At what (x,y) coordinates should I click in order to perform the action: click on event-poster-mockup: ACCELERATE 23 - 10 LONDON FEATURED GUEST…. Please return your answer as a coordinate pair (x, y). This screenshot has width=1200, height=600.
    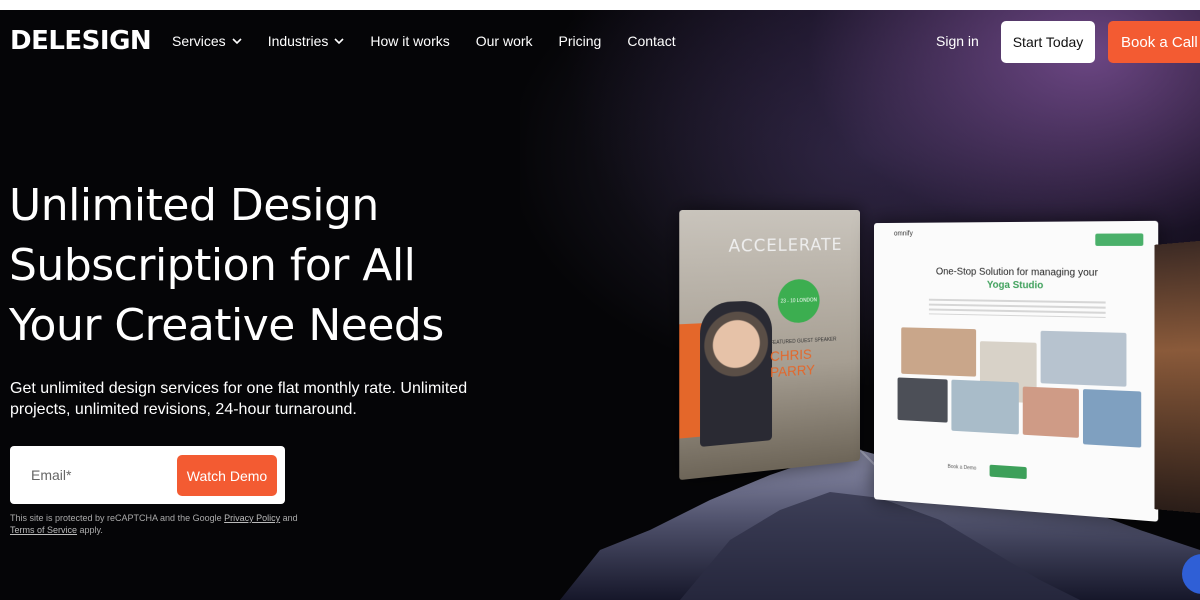
    Looking at the image, I should click on (769, 345).